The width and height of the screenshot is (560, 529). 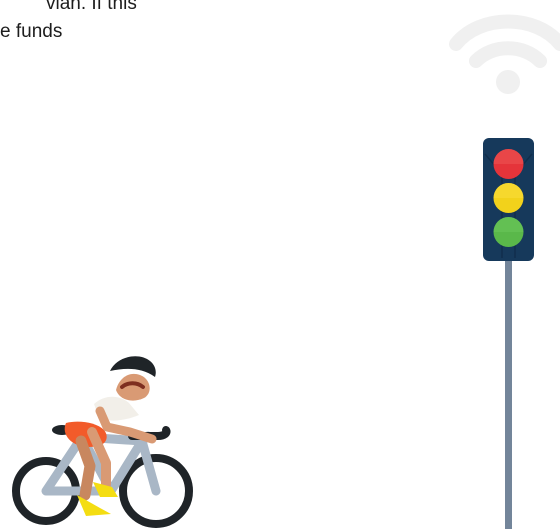 What do you see at coordinates (75, 23) in the screenshot?
I see `body-text-snippet: vian. If this e funds` at bounding box center [75, 23].